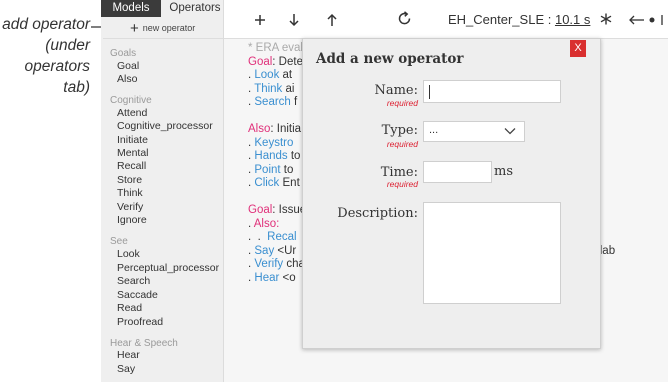  I want to click on operator-goal: Goal, so click(128, 66).